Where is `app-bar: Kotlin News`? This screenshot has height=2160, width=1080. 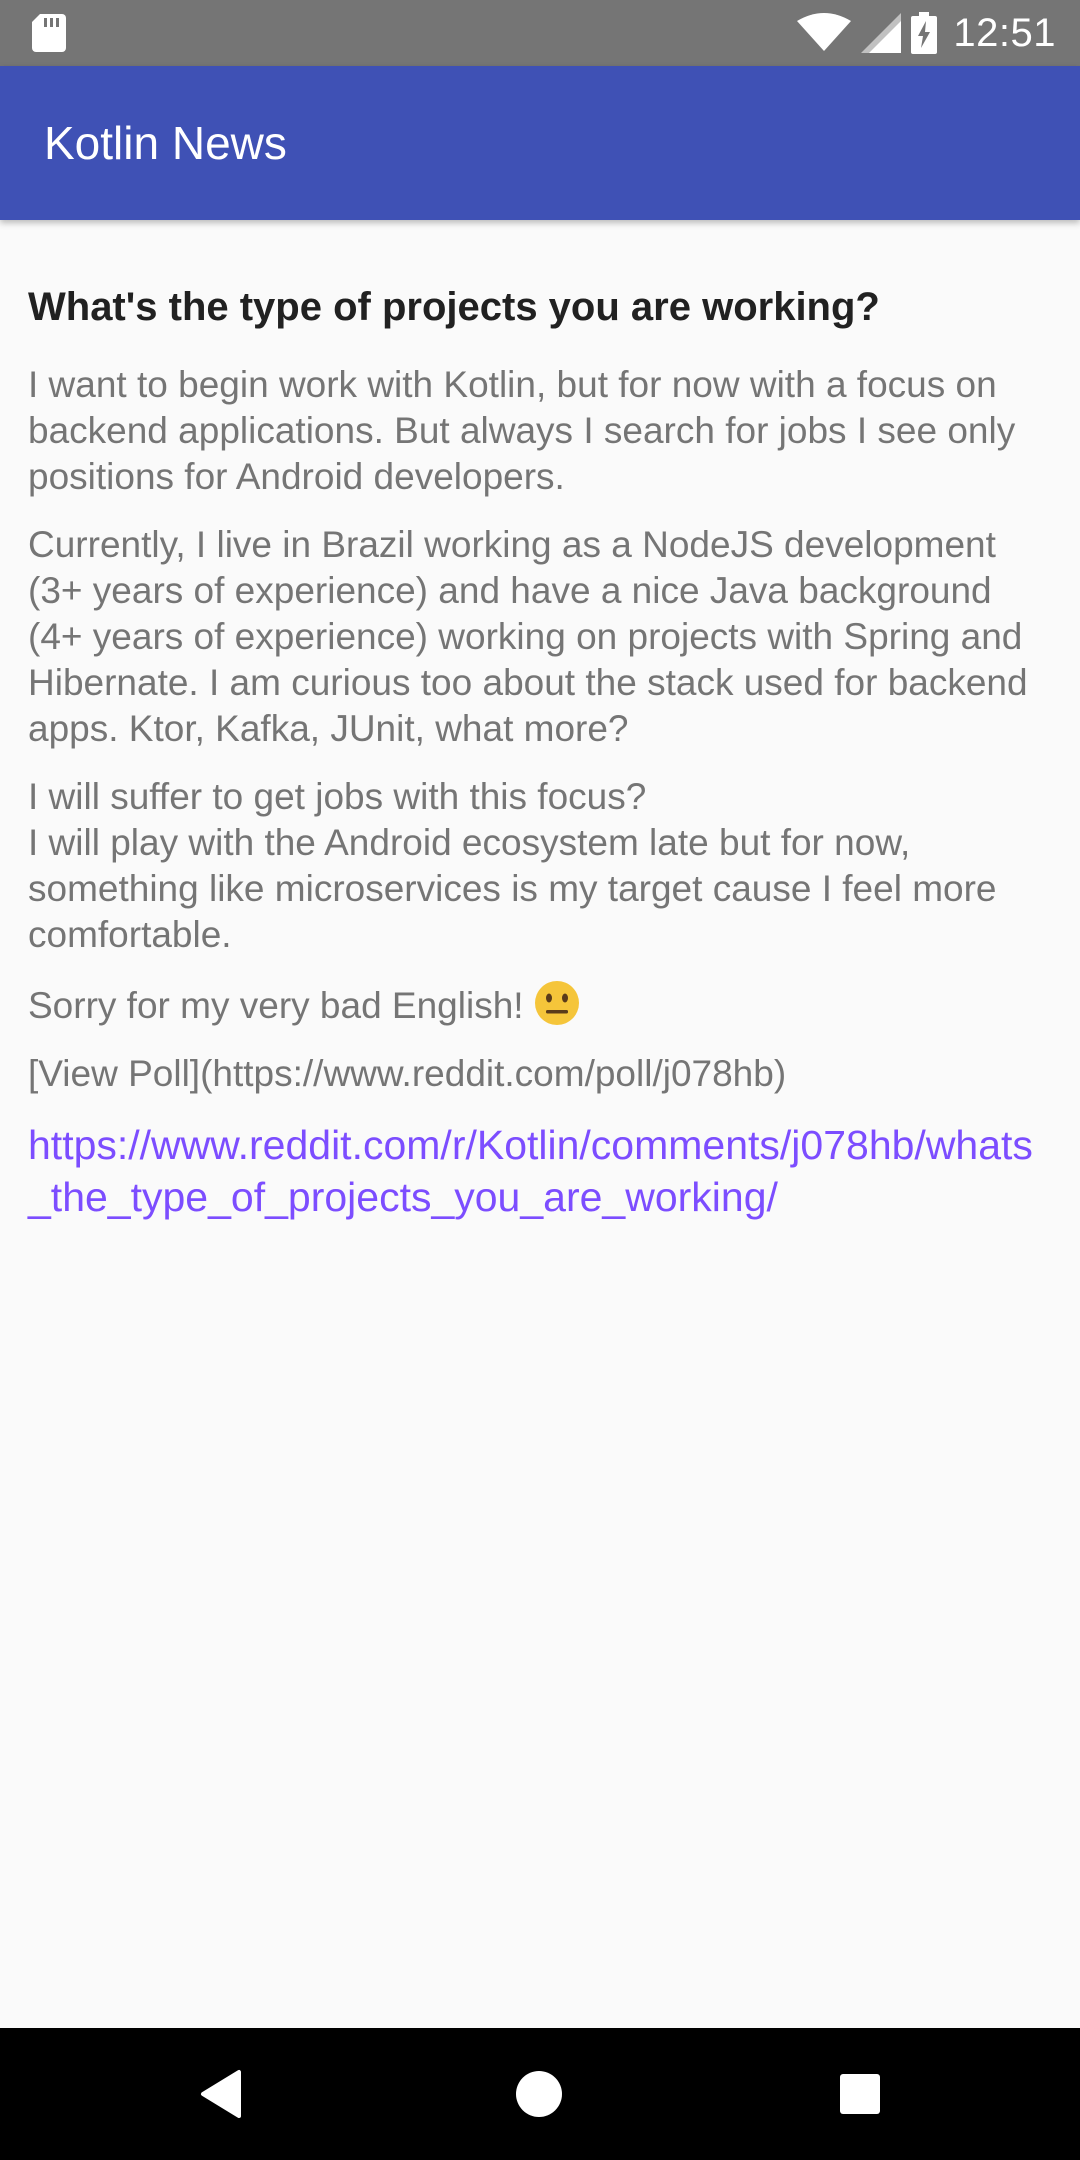 app-bar: Kotlin News is located at coordinates (540, 143).